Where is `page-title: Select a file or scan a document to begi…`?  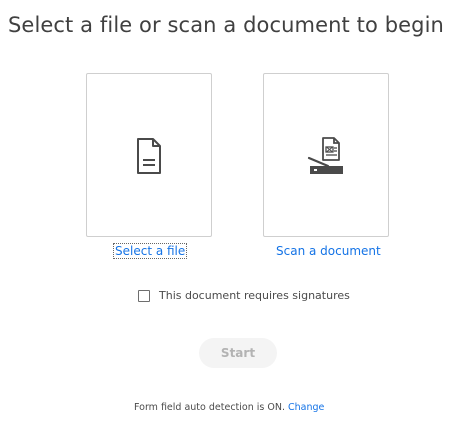 page-title: Select a file or scan a document to begi… is located at coordinates (226, 25).